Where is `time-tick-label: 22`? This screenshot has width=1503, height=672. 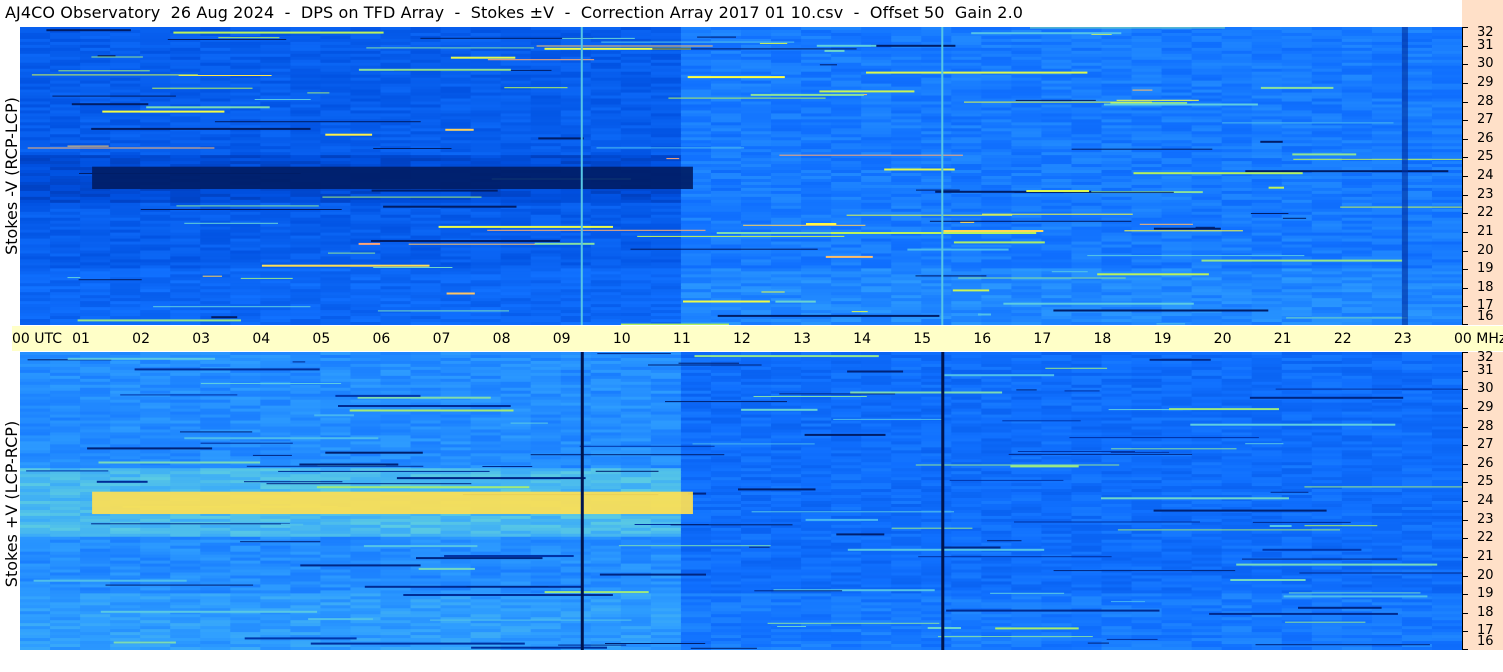 time-tick-label: 22 is located at coordinates (1342, 339).